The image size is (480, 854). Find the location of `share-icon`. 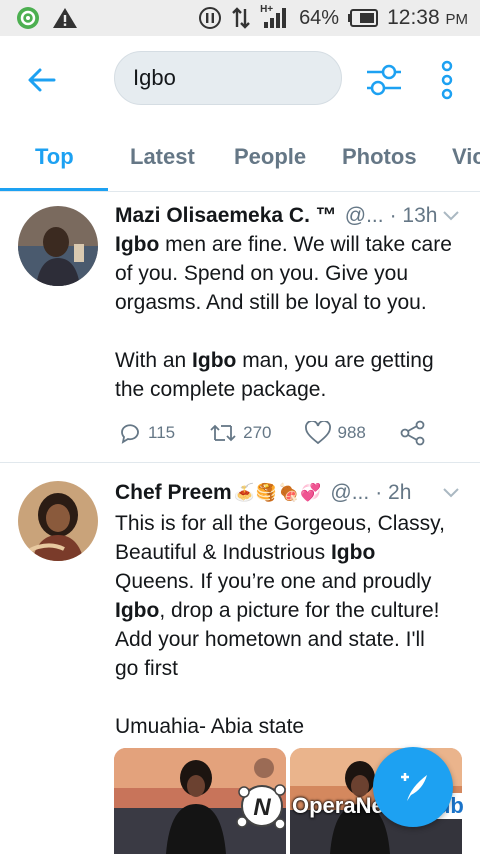

share-icon is located at coordinates (412, 433).